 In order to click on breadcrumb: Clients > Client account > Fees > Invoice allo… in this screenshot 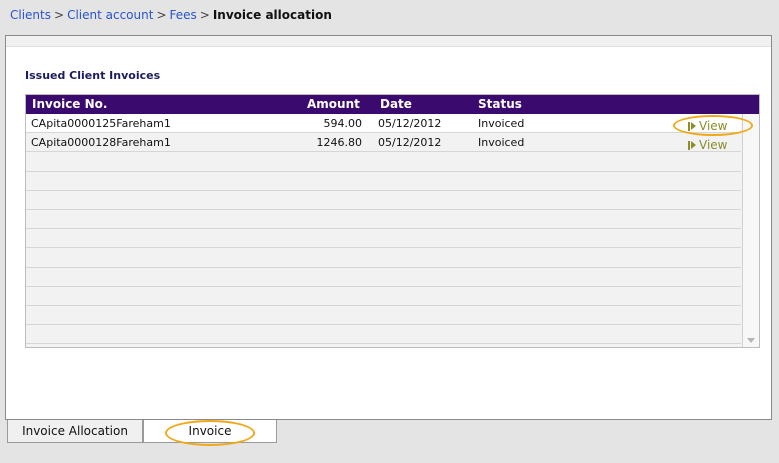, I will do `click(171, 15)`.